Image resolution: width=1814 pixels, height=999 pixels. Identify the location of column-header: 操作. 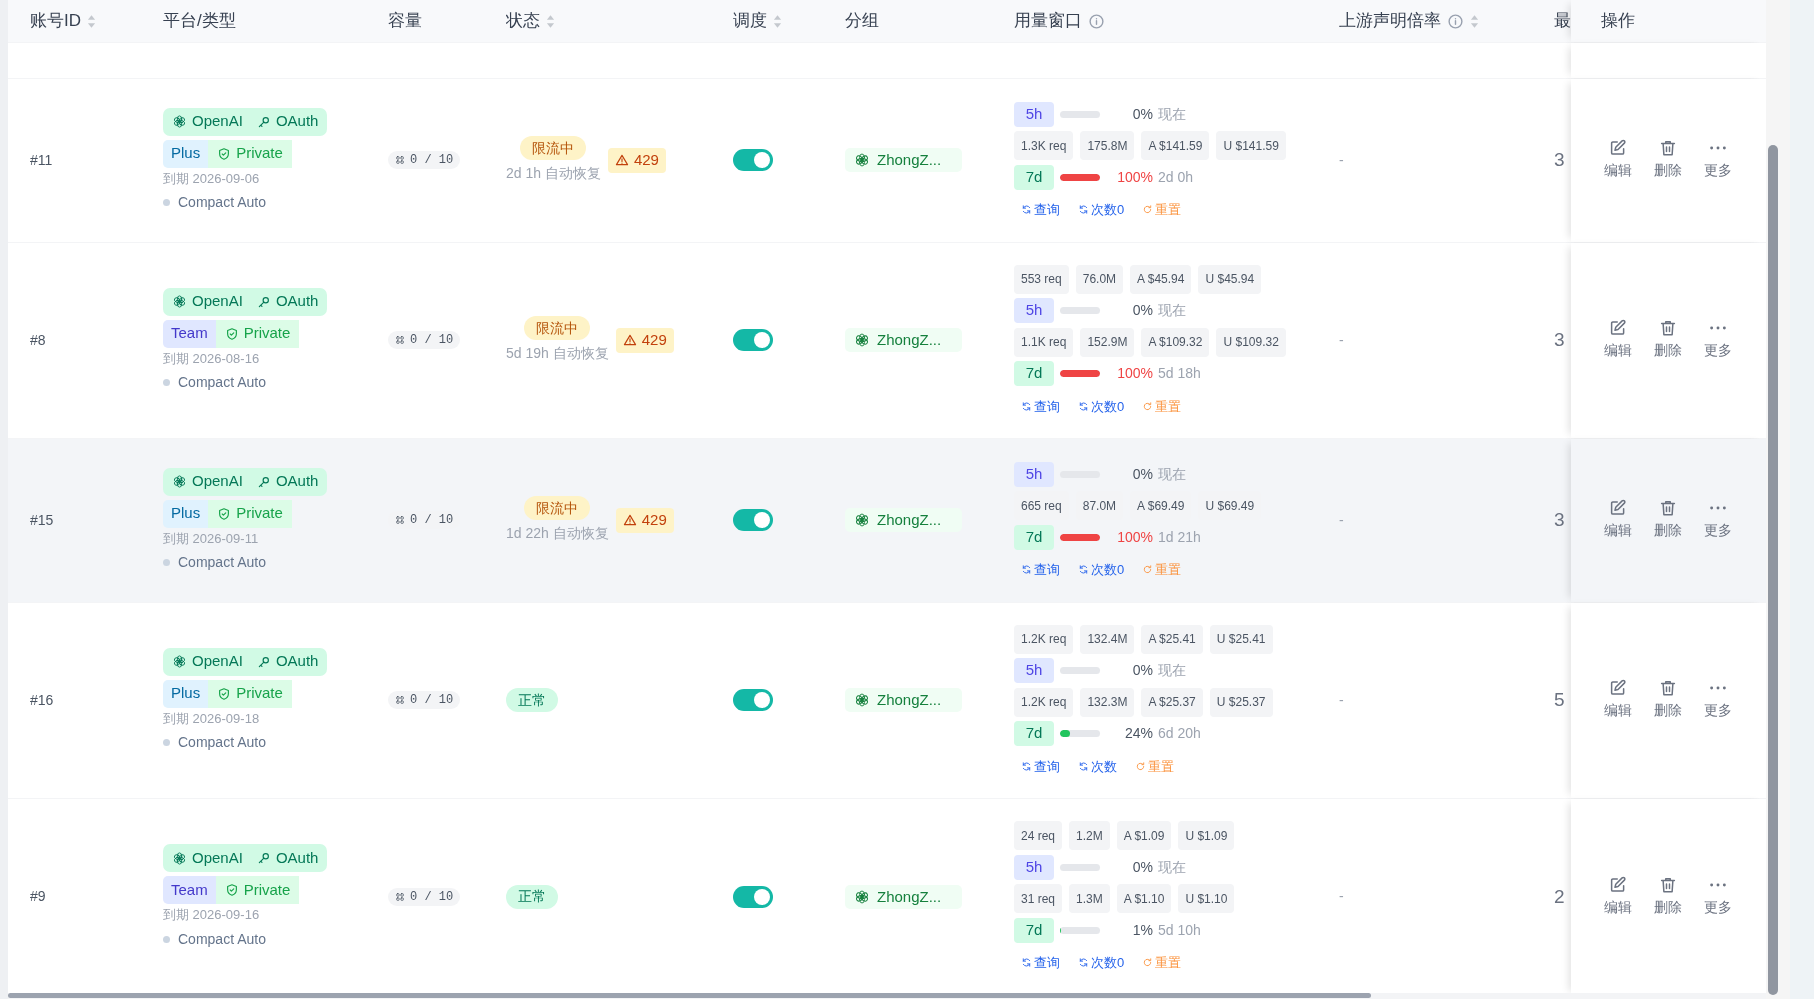
(1618, 21).